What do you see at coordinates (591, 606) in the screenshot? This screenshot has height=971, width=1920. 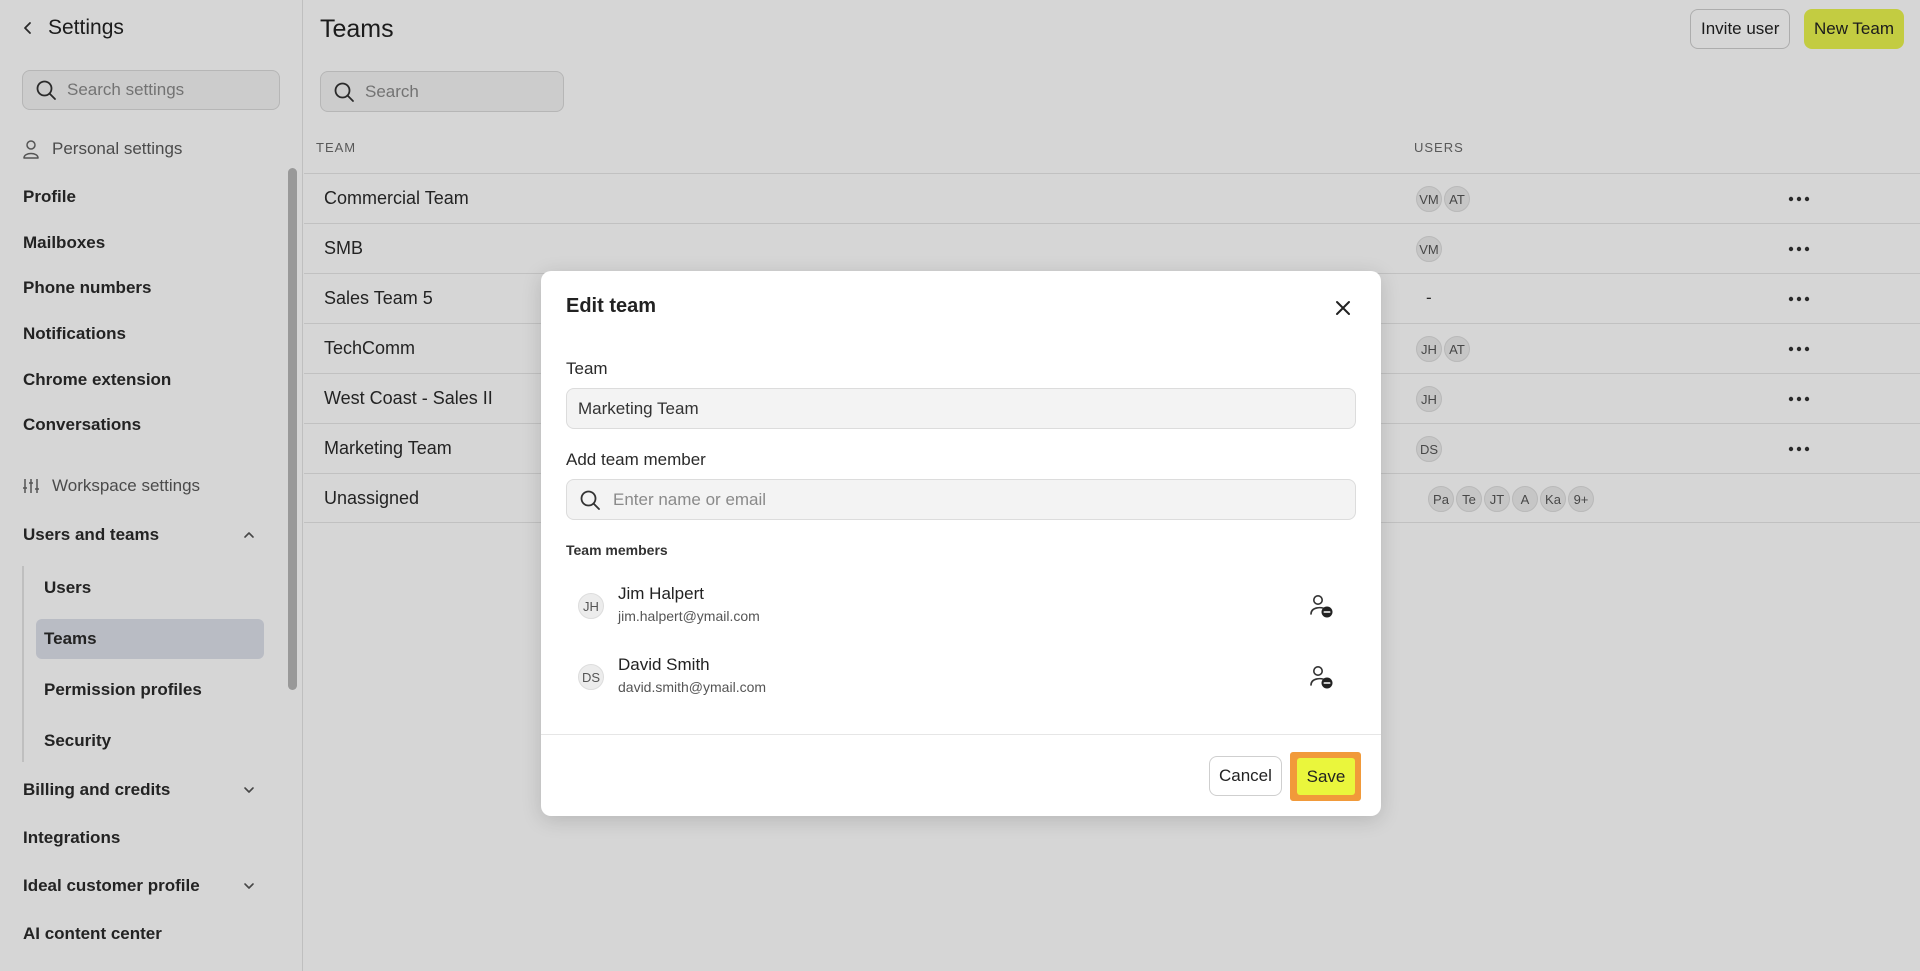 I see `avatar: JH` at bounding box center [591, 606].